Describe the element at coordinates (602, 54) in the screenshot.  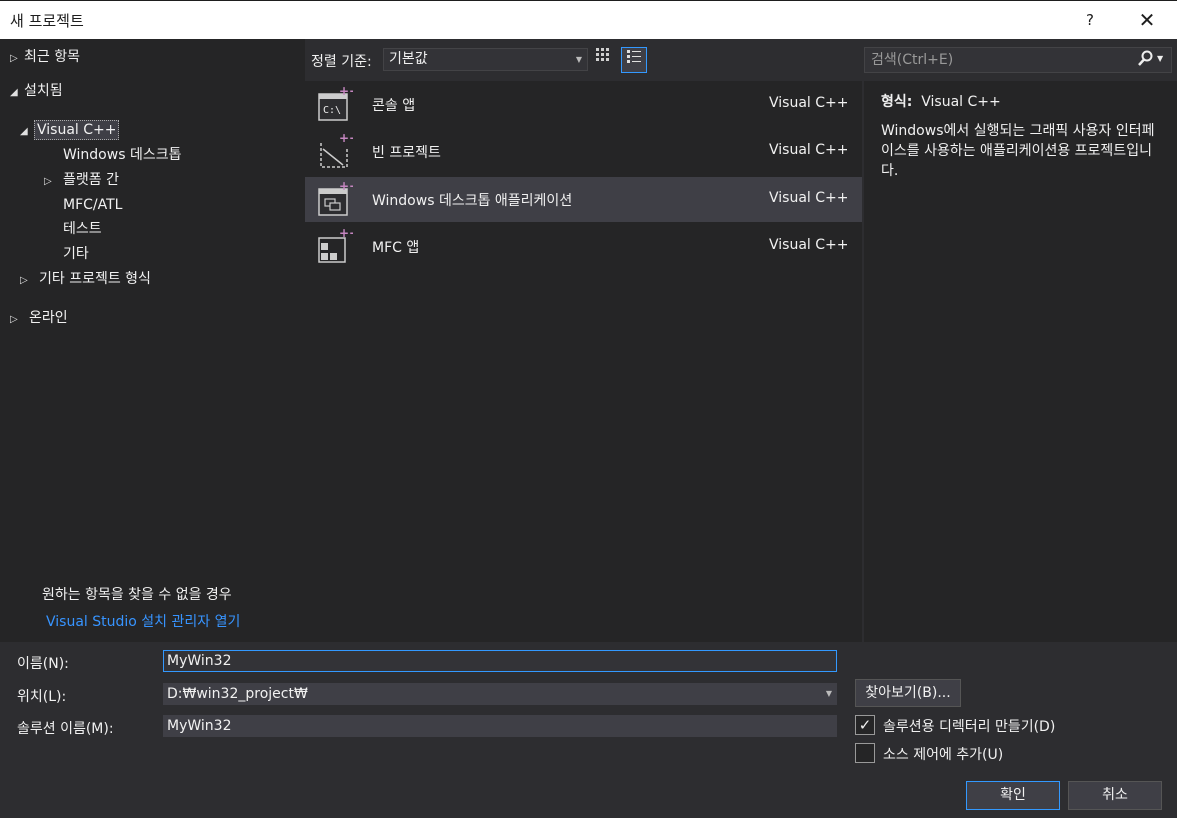
I see `grid-view-icon` at that location.